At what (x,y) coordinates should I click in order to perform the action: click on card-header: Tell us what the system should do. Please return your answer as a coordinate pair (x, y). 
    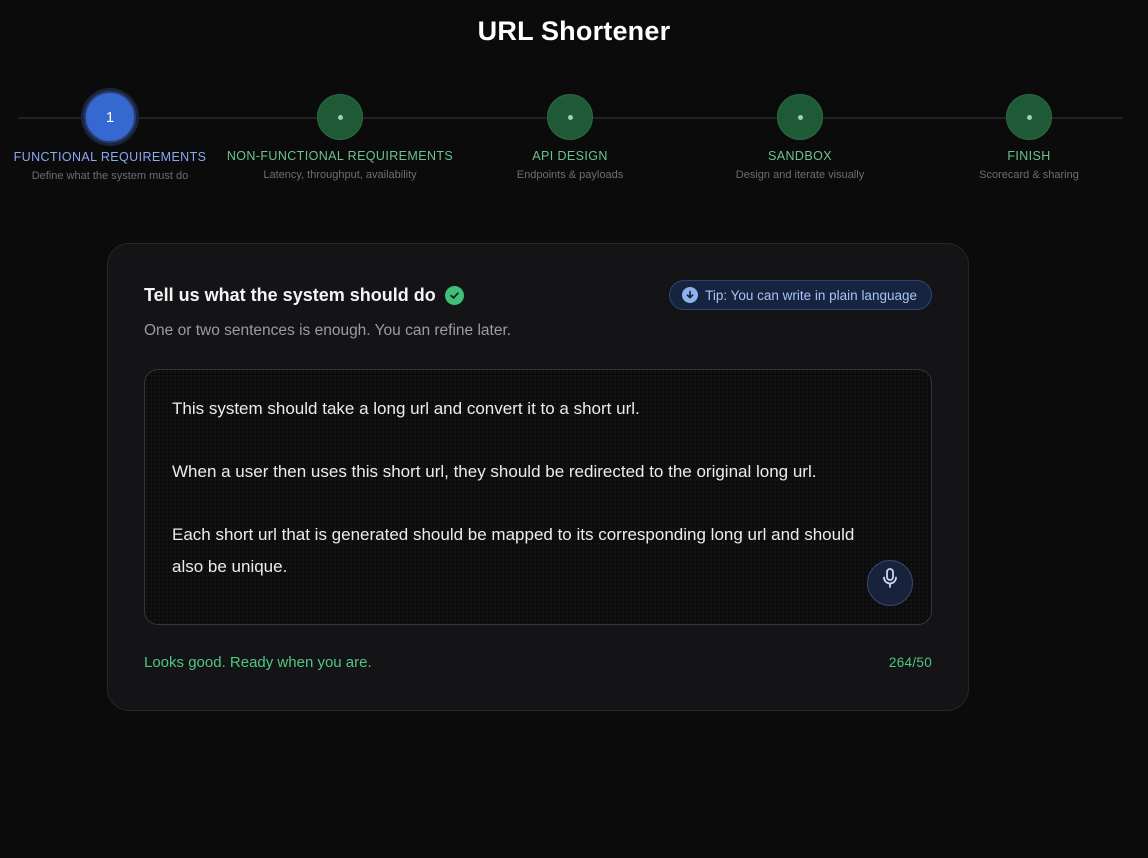
    Looking at the image, I should click on (304, 295).